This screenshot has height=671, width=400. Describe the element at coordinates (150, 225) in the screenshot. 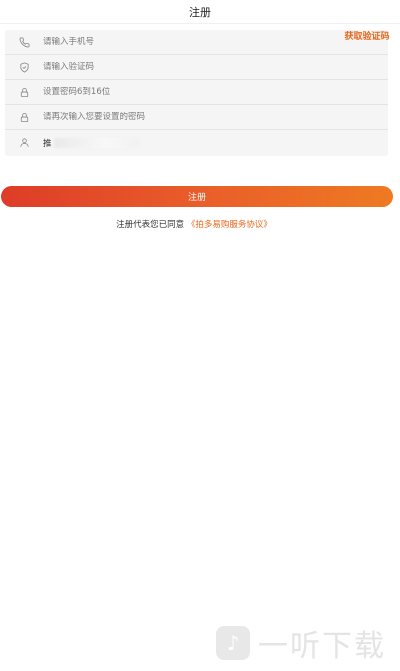

I see `agreement-prefix: 注册代表您已同意` at that location.